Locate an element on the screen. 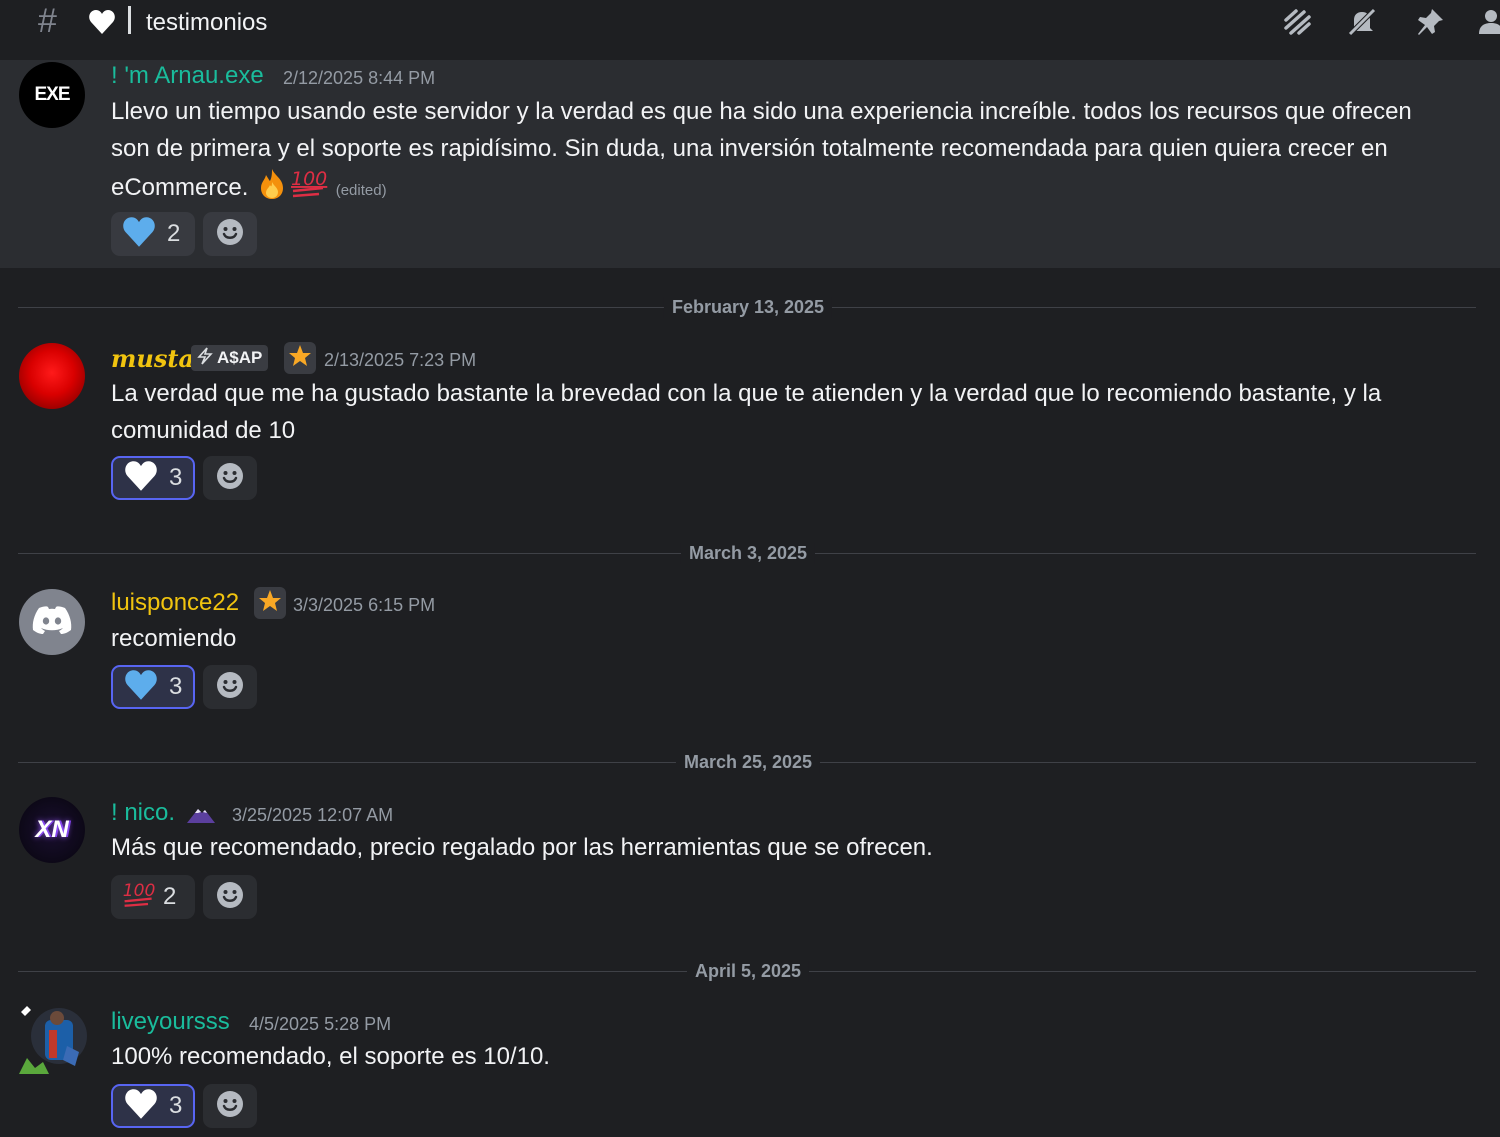 The width and height of the screenshot is (1500, 1137). avatar: EXE is located at coordinates (52, 95).